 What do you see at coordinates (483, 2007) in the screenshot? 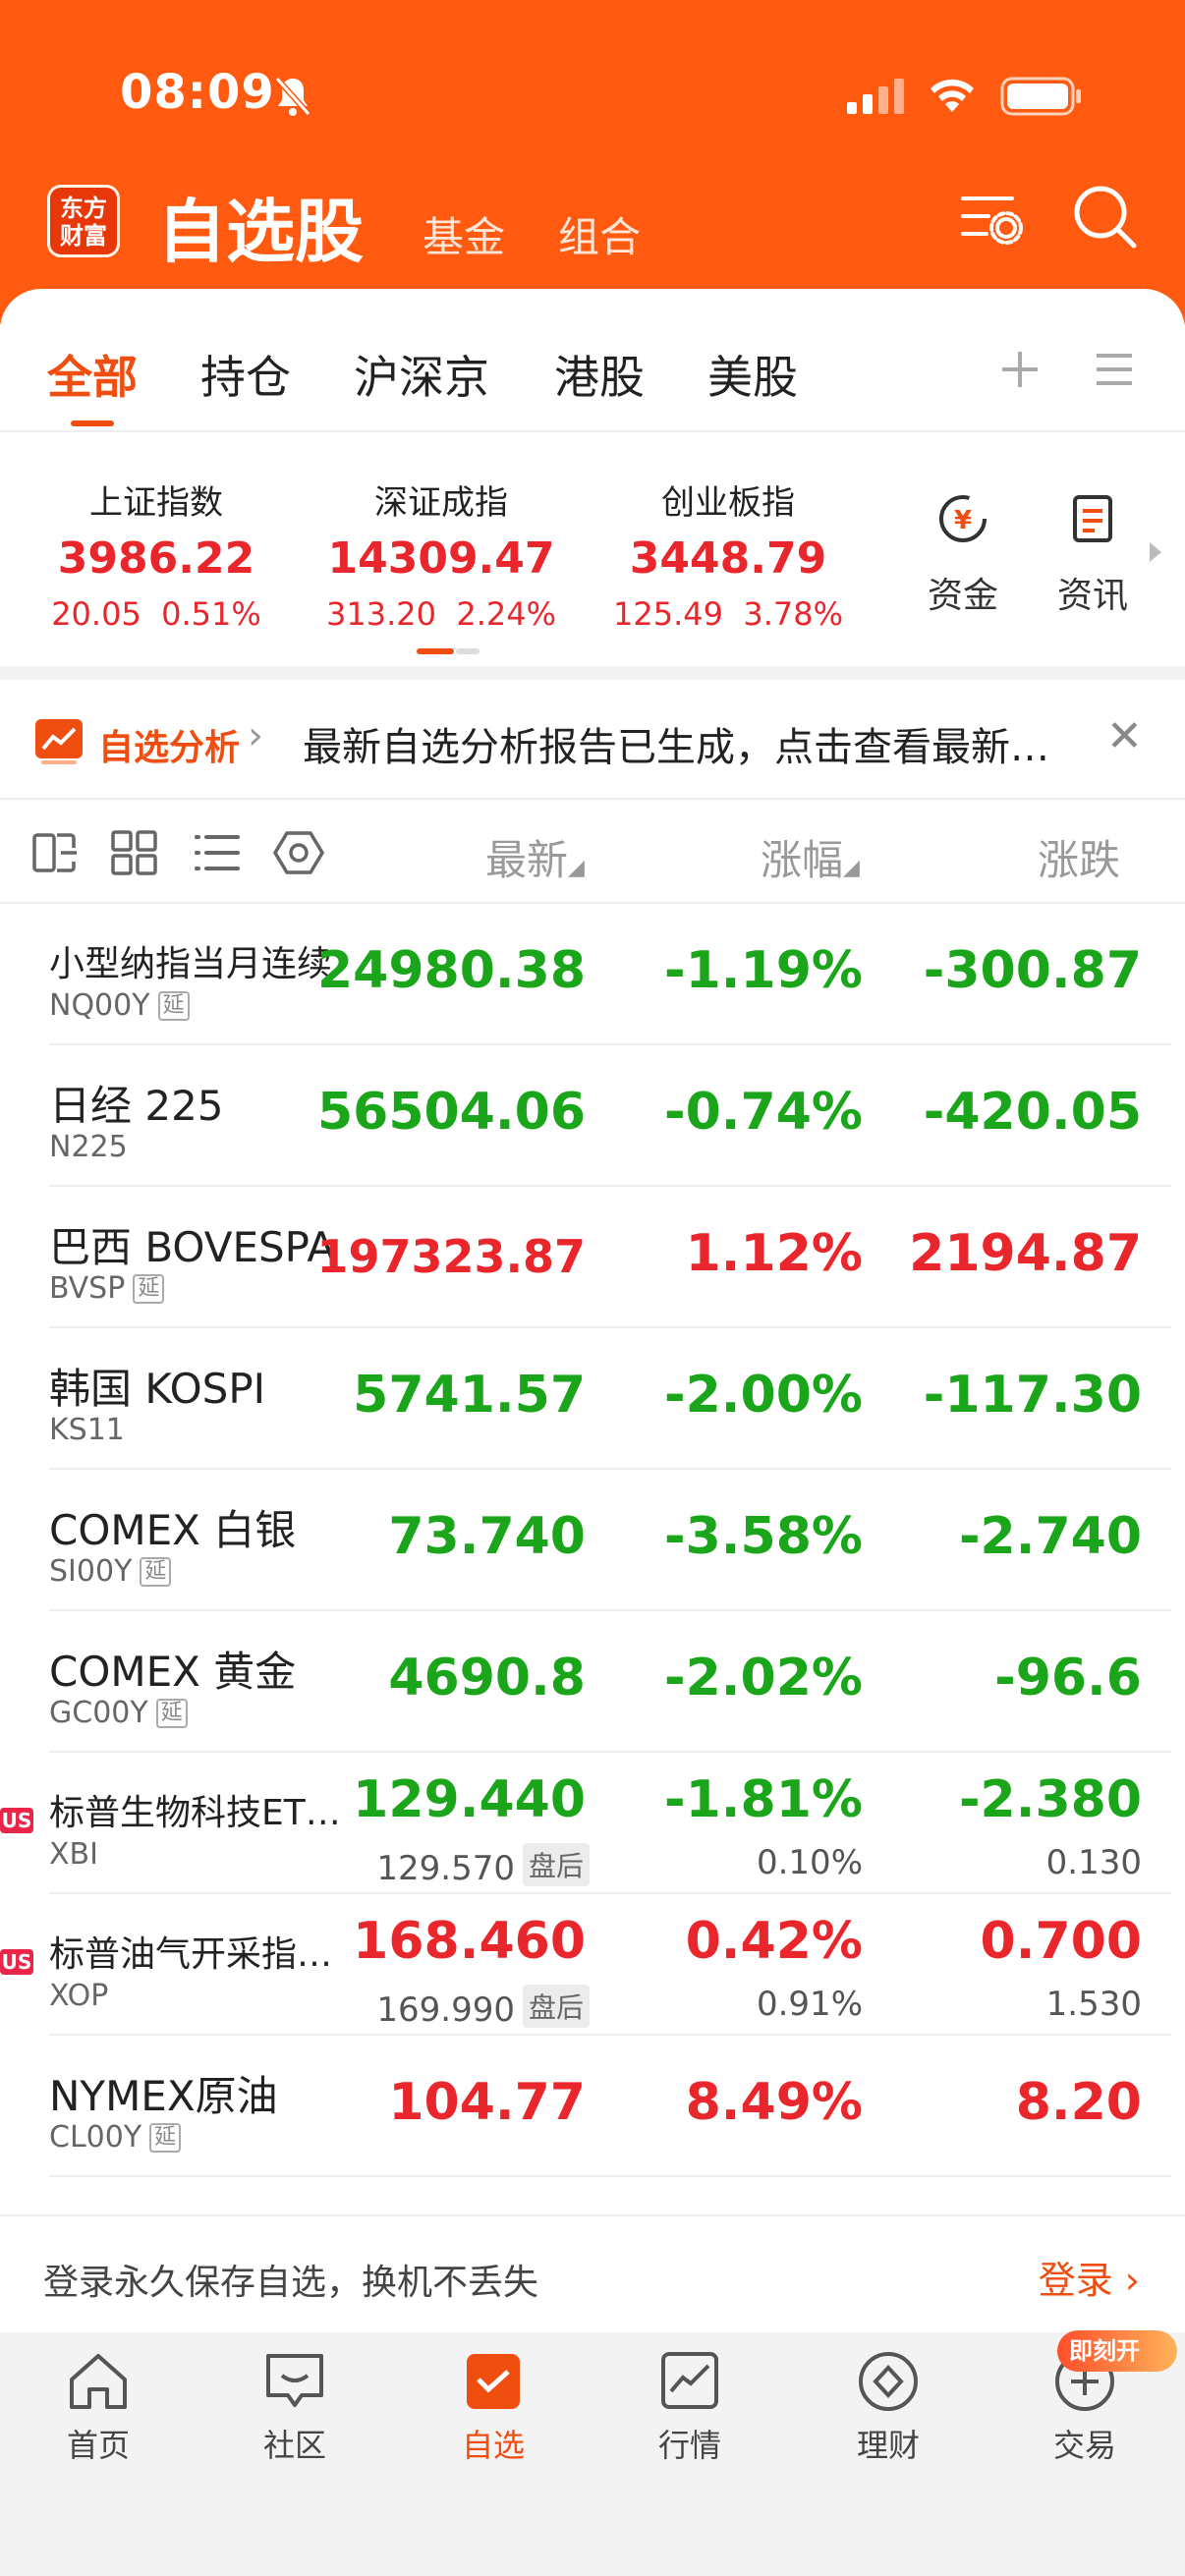
I see `after-hours-price: 169.990 盘后` at bounding box center [483, 2007].